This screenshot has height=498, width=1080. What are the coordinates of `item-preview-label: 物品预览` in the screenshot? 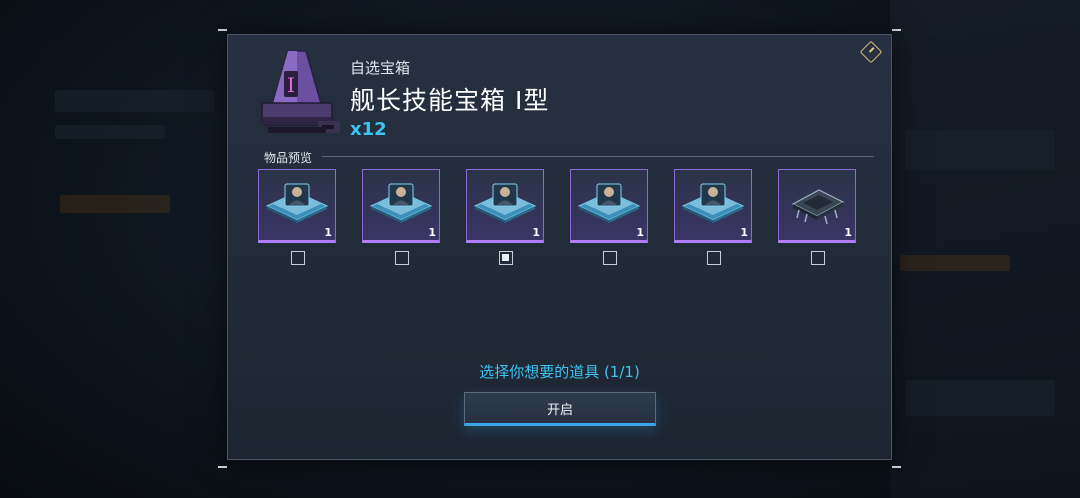 It's located at (288, 158).